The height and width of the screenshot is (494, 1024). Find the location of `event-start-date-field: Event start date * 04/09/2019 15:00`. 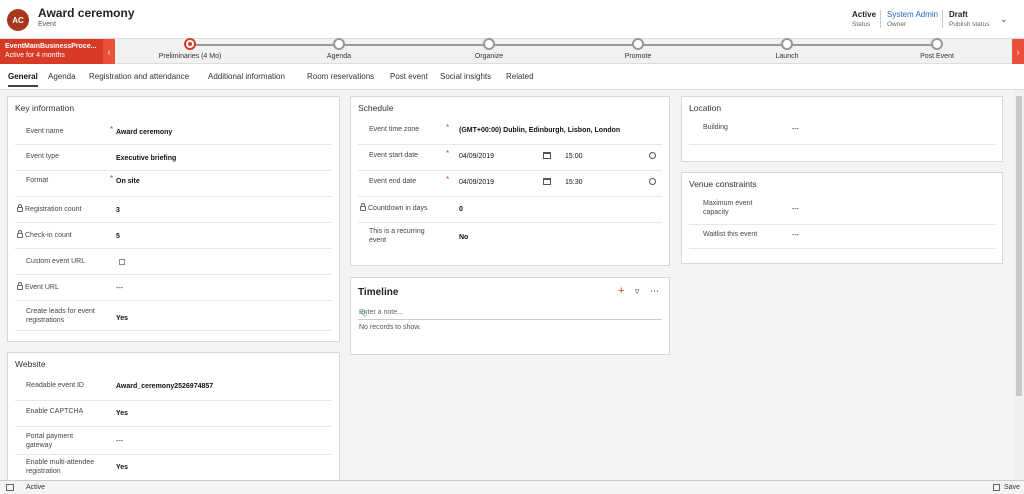

event-start-date-field: Event start date * 04/09/2019 15:00 is located at coordinates (510, 158).